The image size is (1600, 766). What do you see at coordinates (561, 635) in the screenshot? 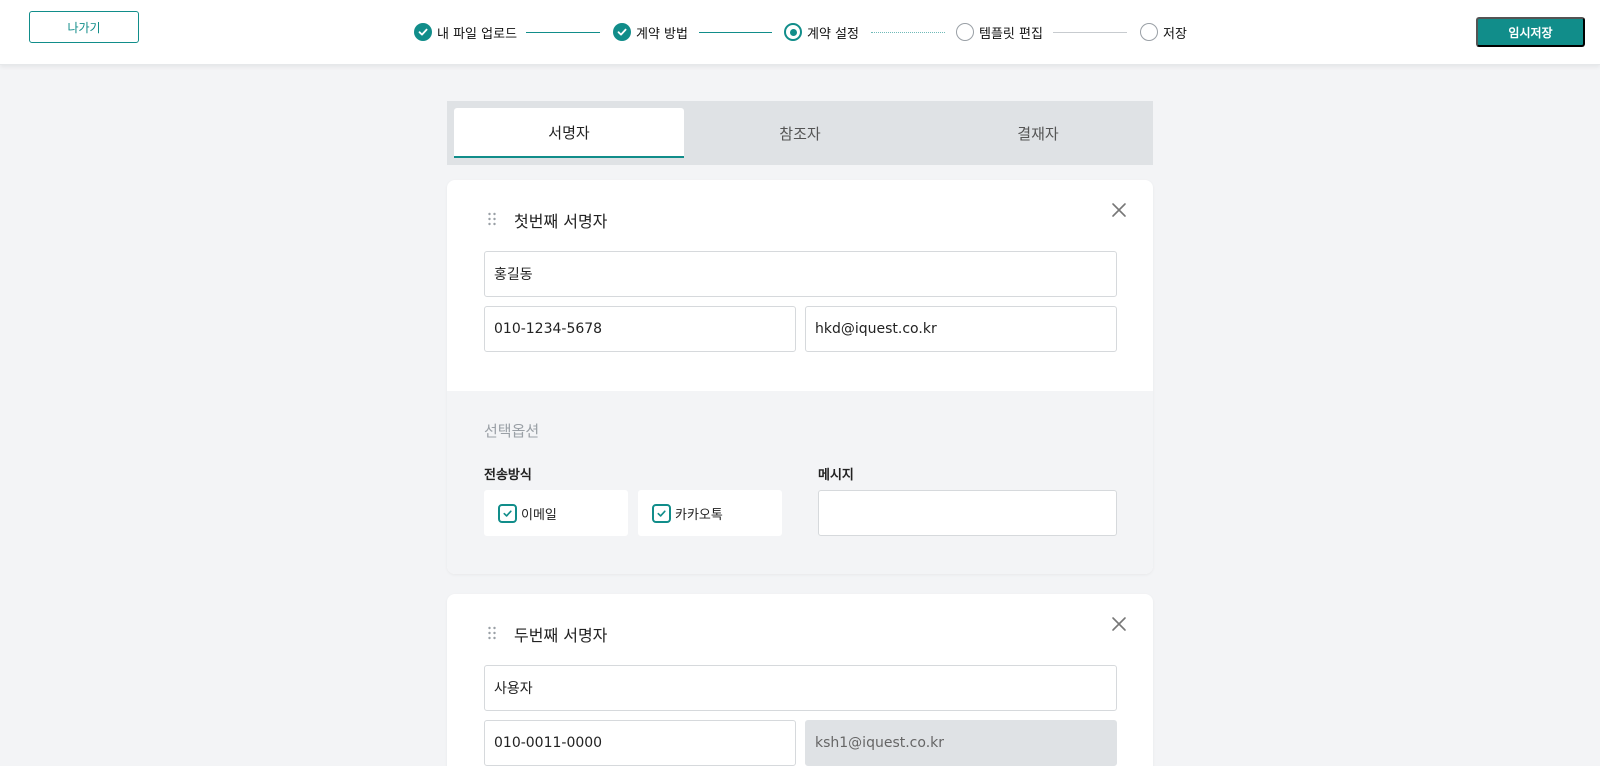
I see `signer-title: 두번째 서명자` at bounding box center [561, 635].